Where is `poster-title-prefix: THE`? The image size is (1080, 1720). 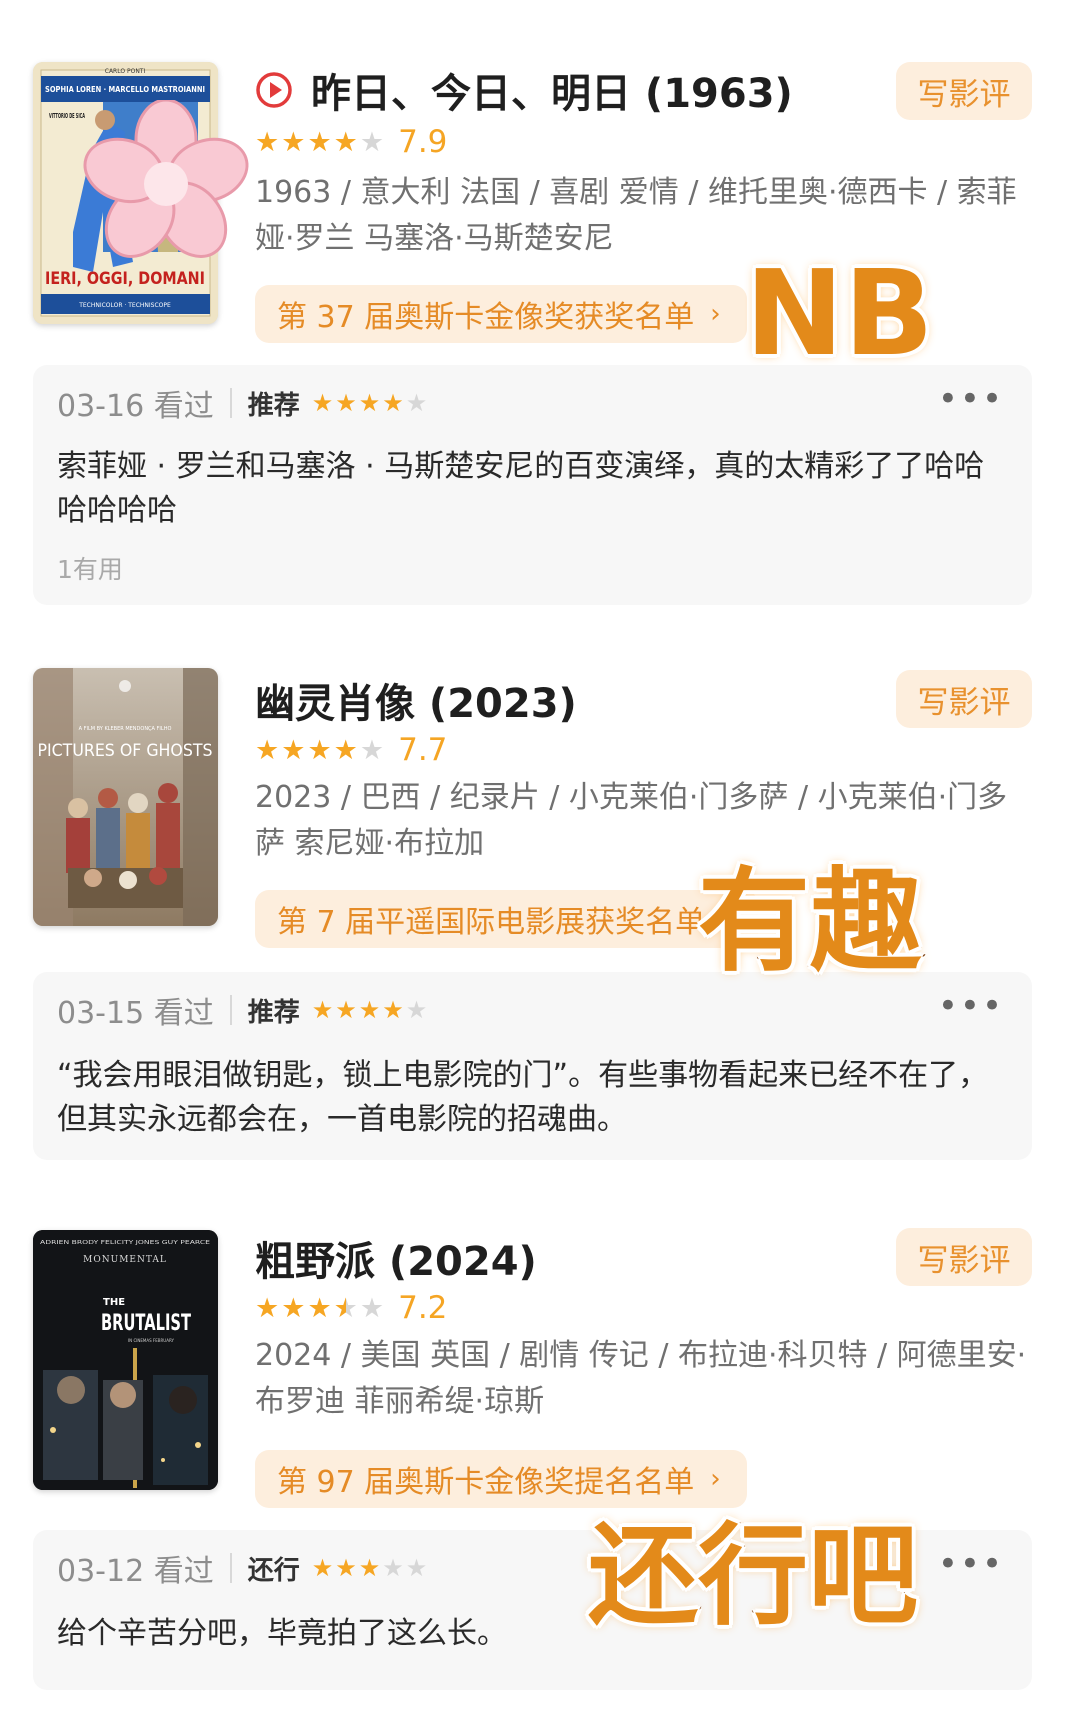
poster-title-prefix: THE is located at coordinates (114, 1302).